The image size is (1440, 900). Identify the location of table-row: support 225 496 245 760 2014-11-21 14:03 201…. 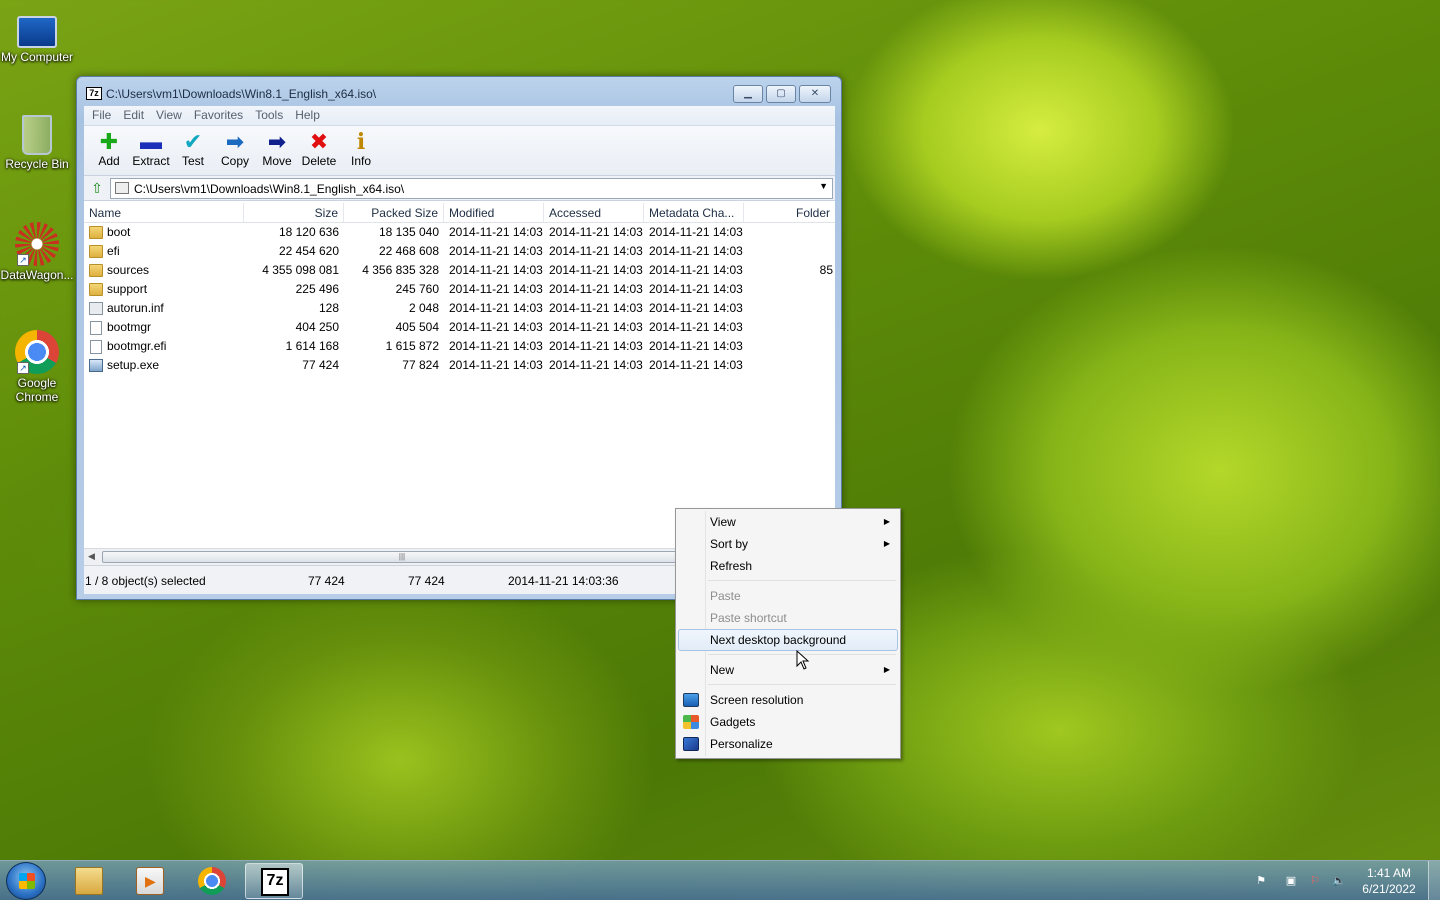
(459, 289).